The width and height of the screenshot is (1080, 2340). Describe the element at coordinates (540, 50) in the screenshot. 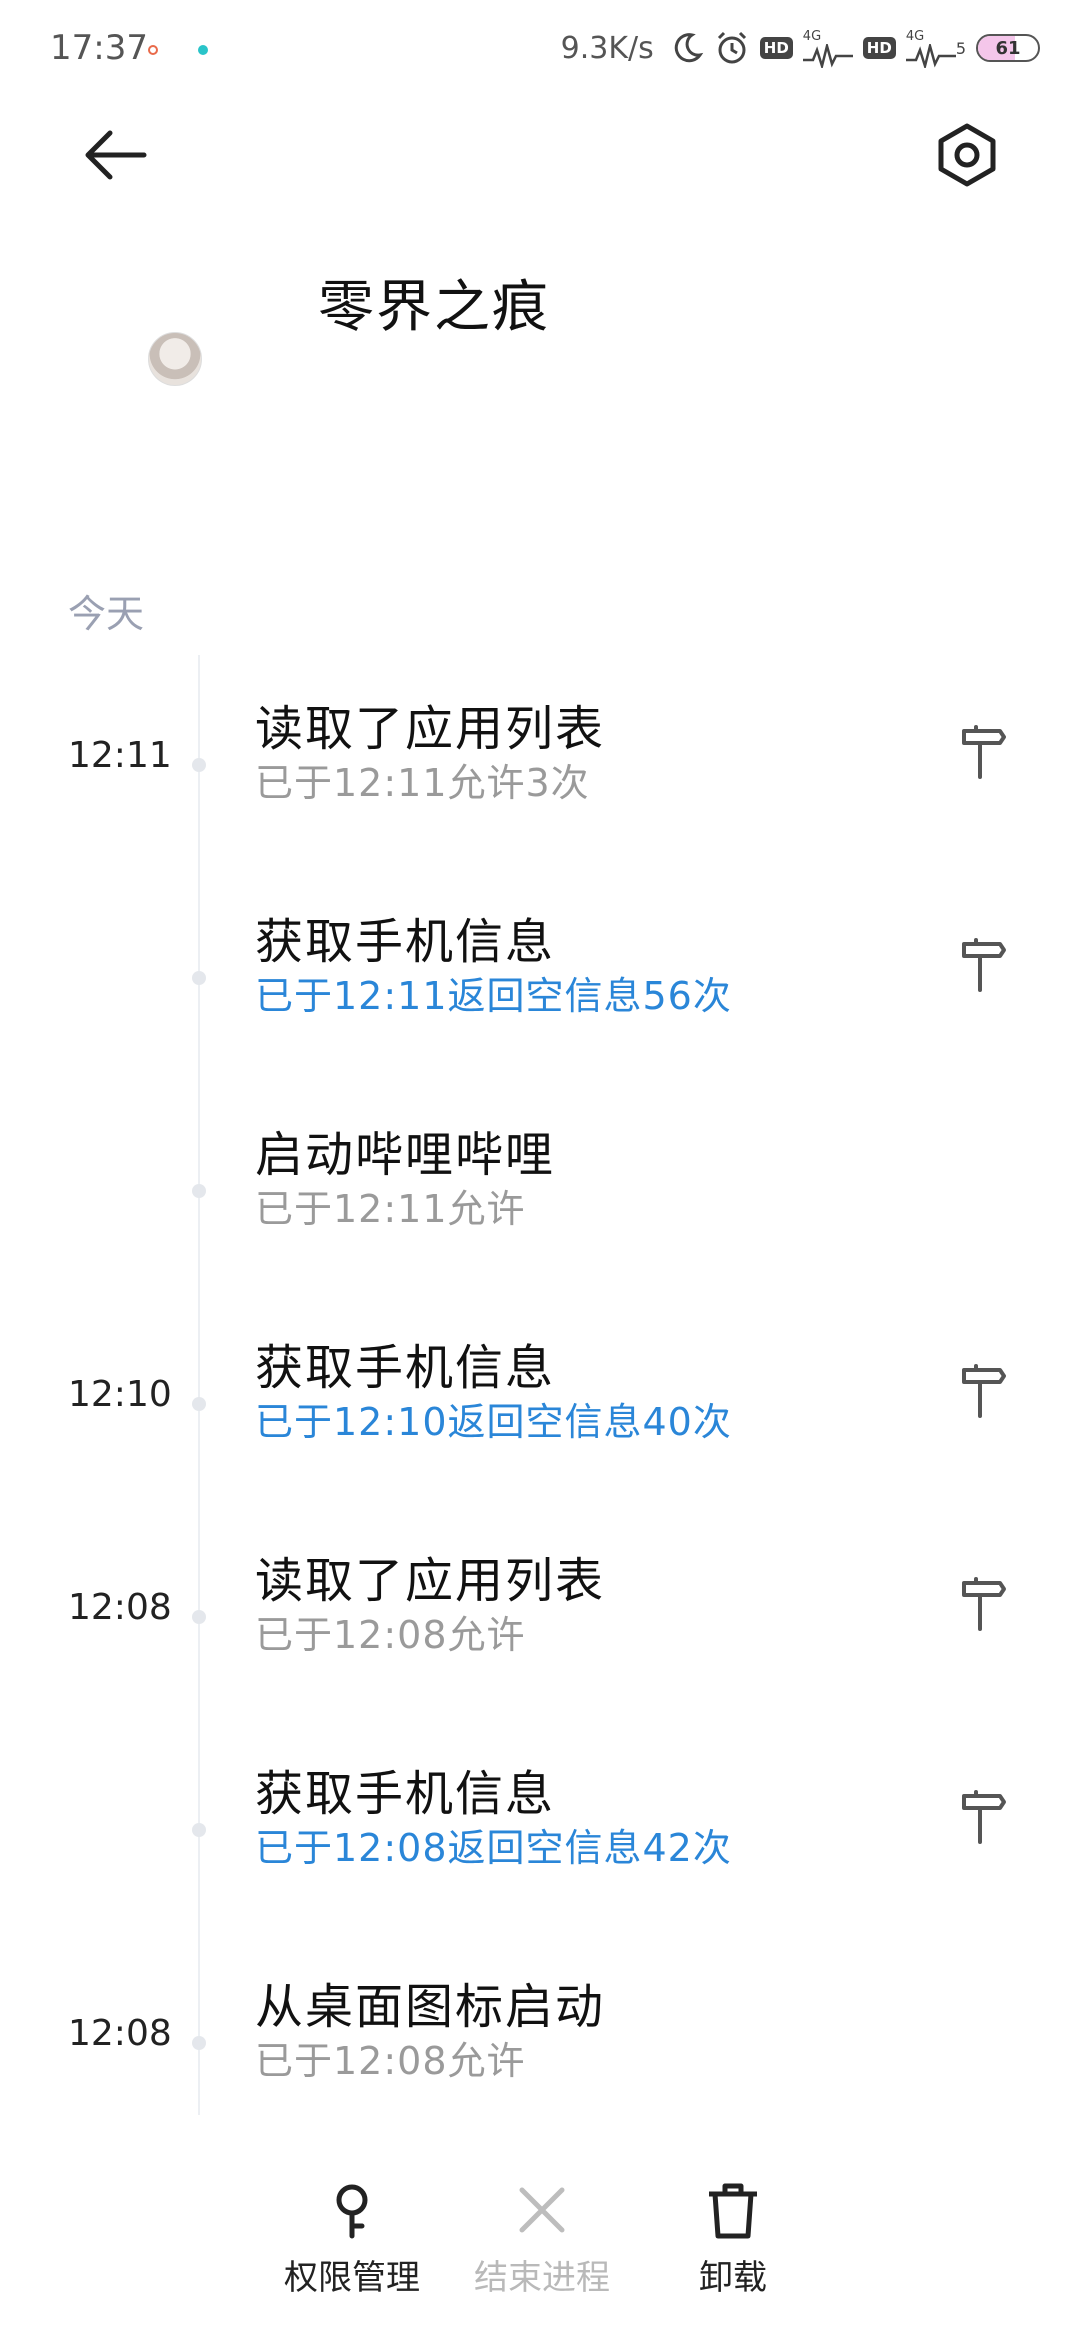

I see `status-bar: 17:37 9.3K/s HD 4G HD 4G 5 61` at that location.